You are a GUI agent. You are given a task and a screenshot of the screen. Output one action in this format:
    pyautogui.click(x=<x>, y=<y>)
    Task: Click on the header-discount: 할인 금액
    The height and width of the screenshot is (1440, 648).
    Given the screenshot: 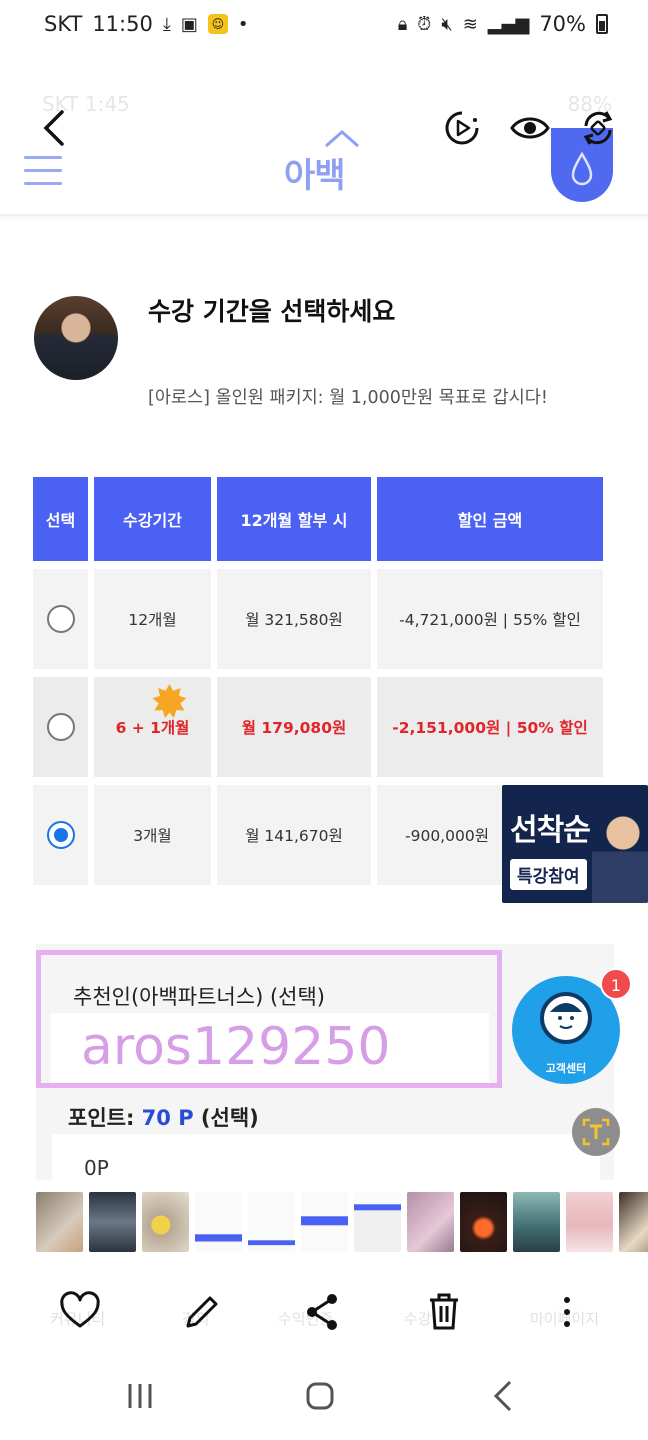 What is the action you would take?
    pyautogui.click(x=490, y=519)
    